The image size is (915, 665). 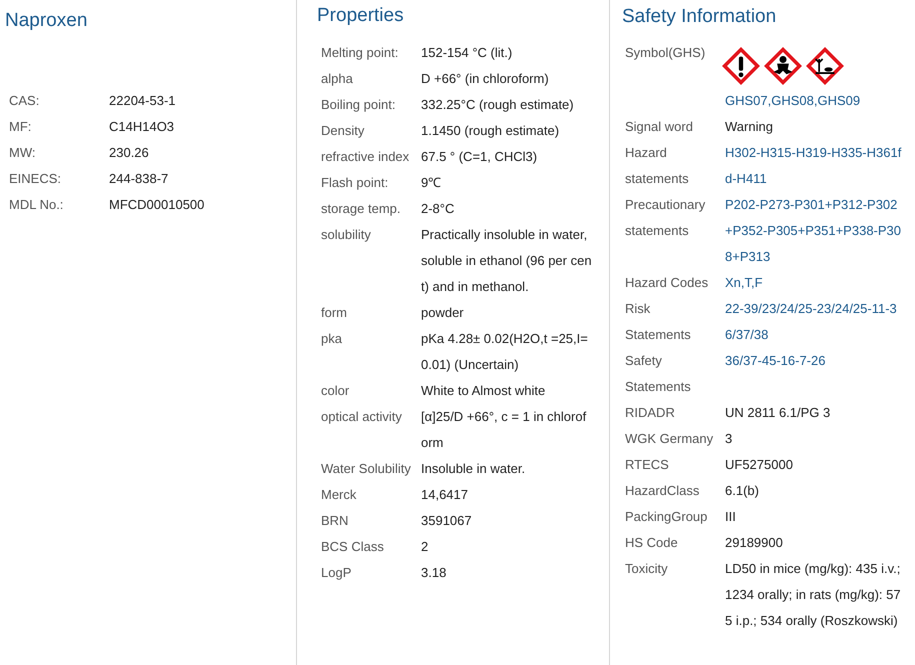 I want to click on property-label: BRN, so click(x=334, y=521).